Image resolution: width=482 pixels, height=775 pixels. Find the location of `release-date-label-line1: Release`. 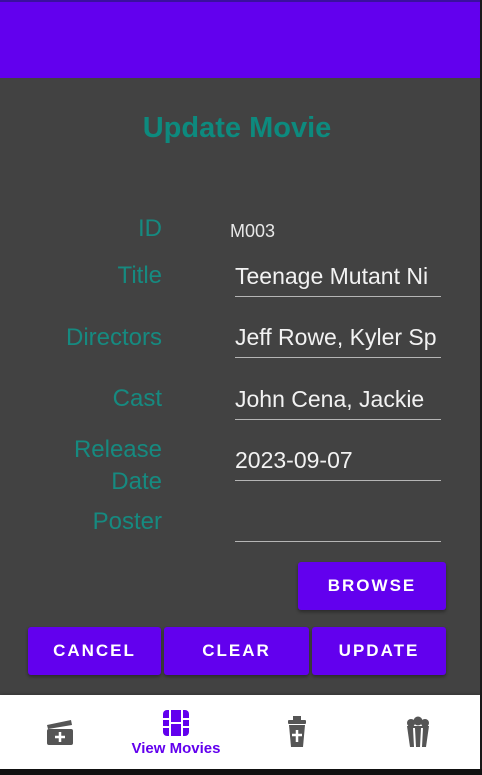

release-date-label-line1: Release is located at coordinates (117, 449).